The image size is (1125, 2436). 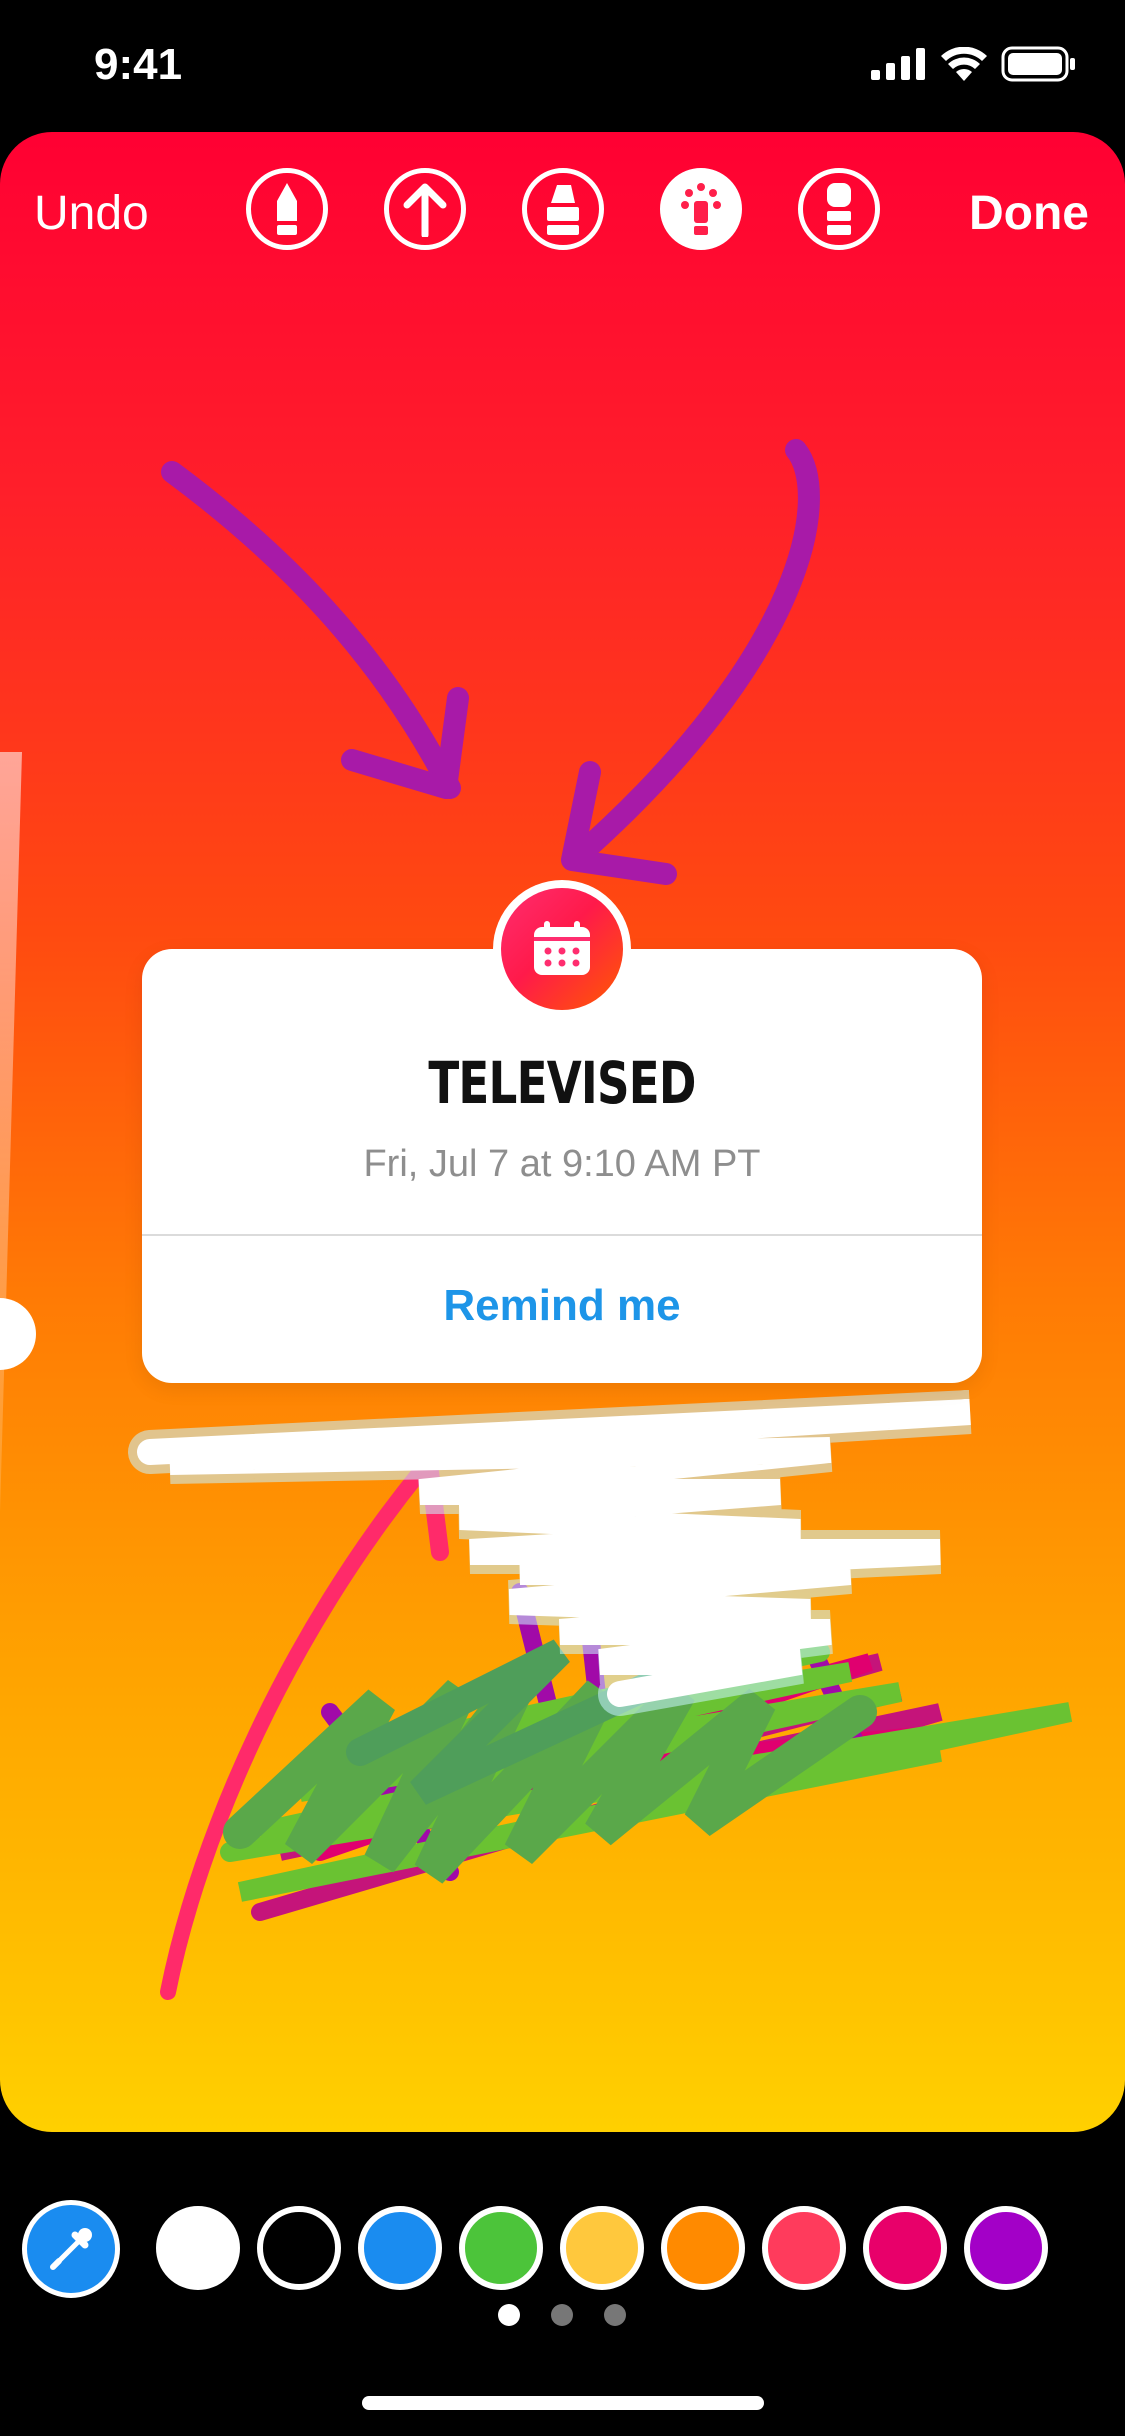 I want to click on color-swatch-purple, so click(x=1006, y=2248).